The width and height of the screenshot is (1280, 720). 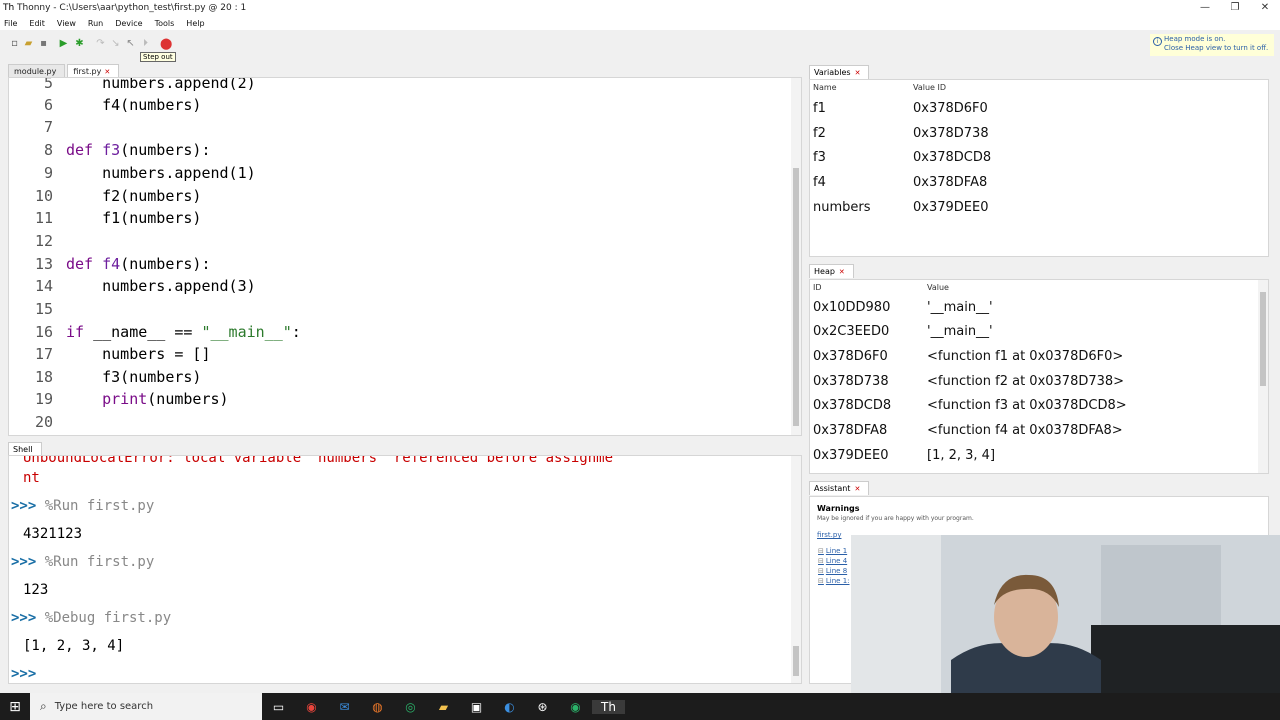 What do you see at coordinates (796, 569) in the screenshot?
I see `shell-scrollbar` at bounding box center [796, 569].